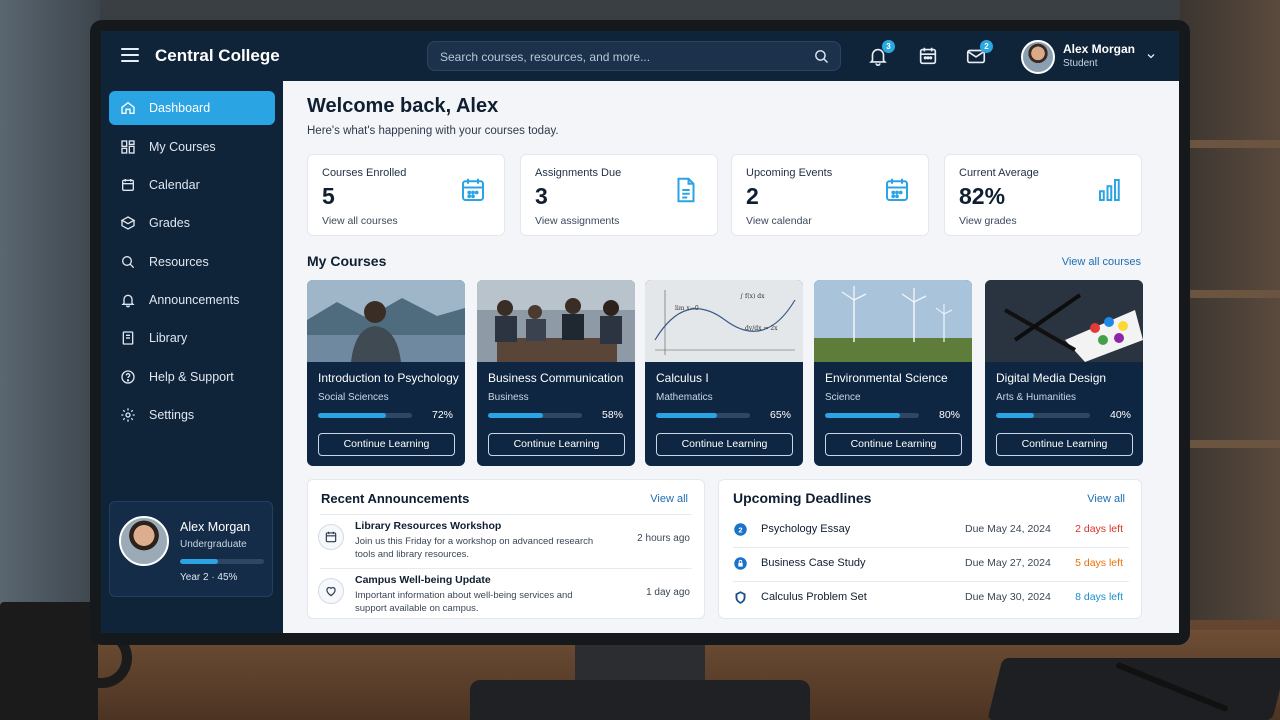 Image resolution: width=1280 pixels, height=720 pixels. I want to click on profile-level: Undergraduate, so click(213, 544).